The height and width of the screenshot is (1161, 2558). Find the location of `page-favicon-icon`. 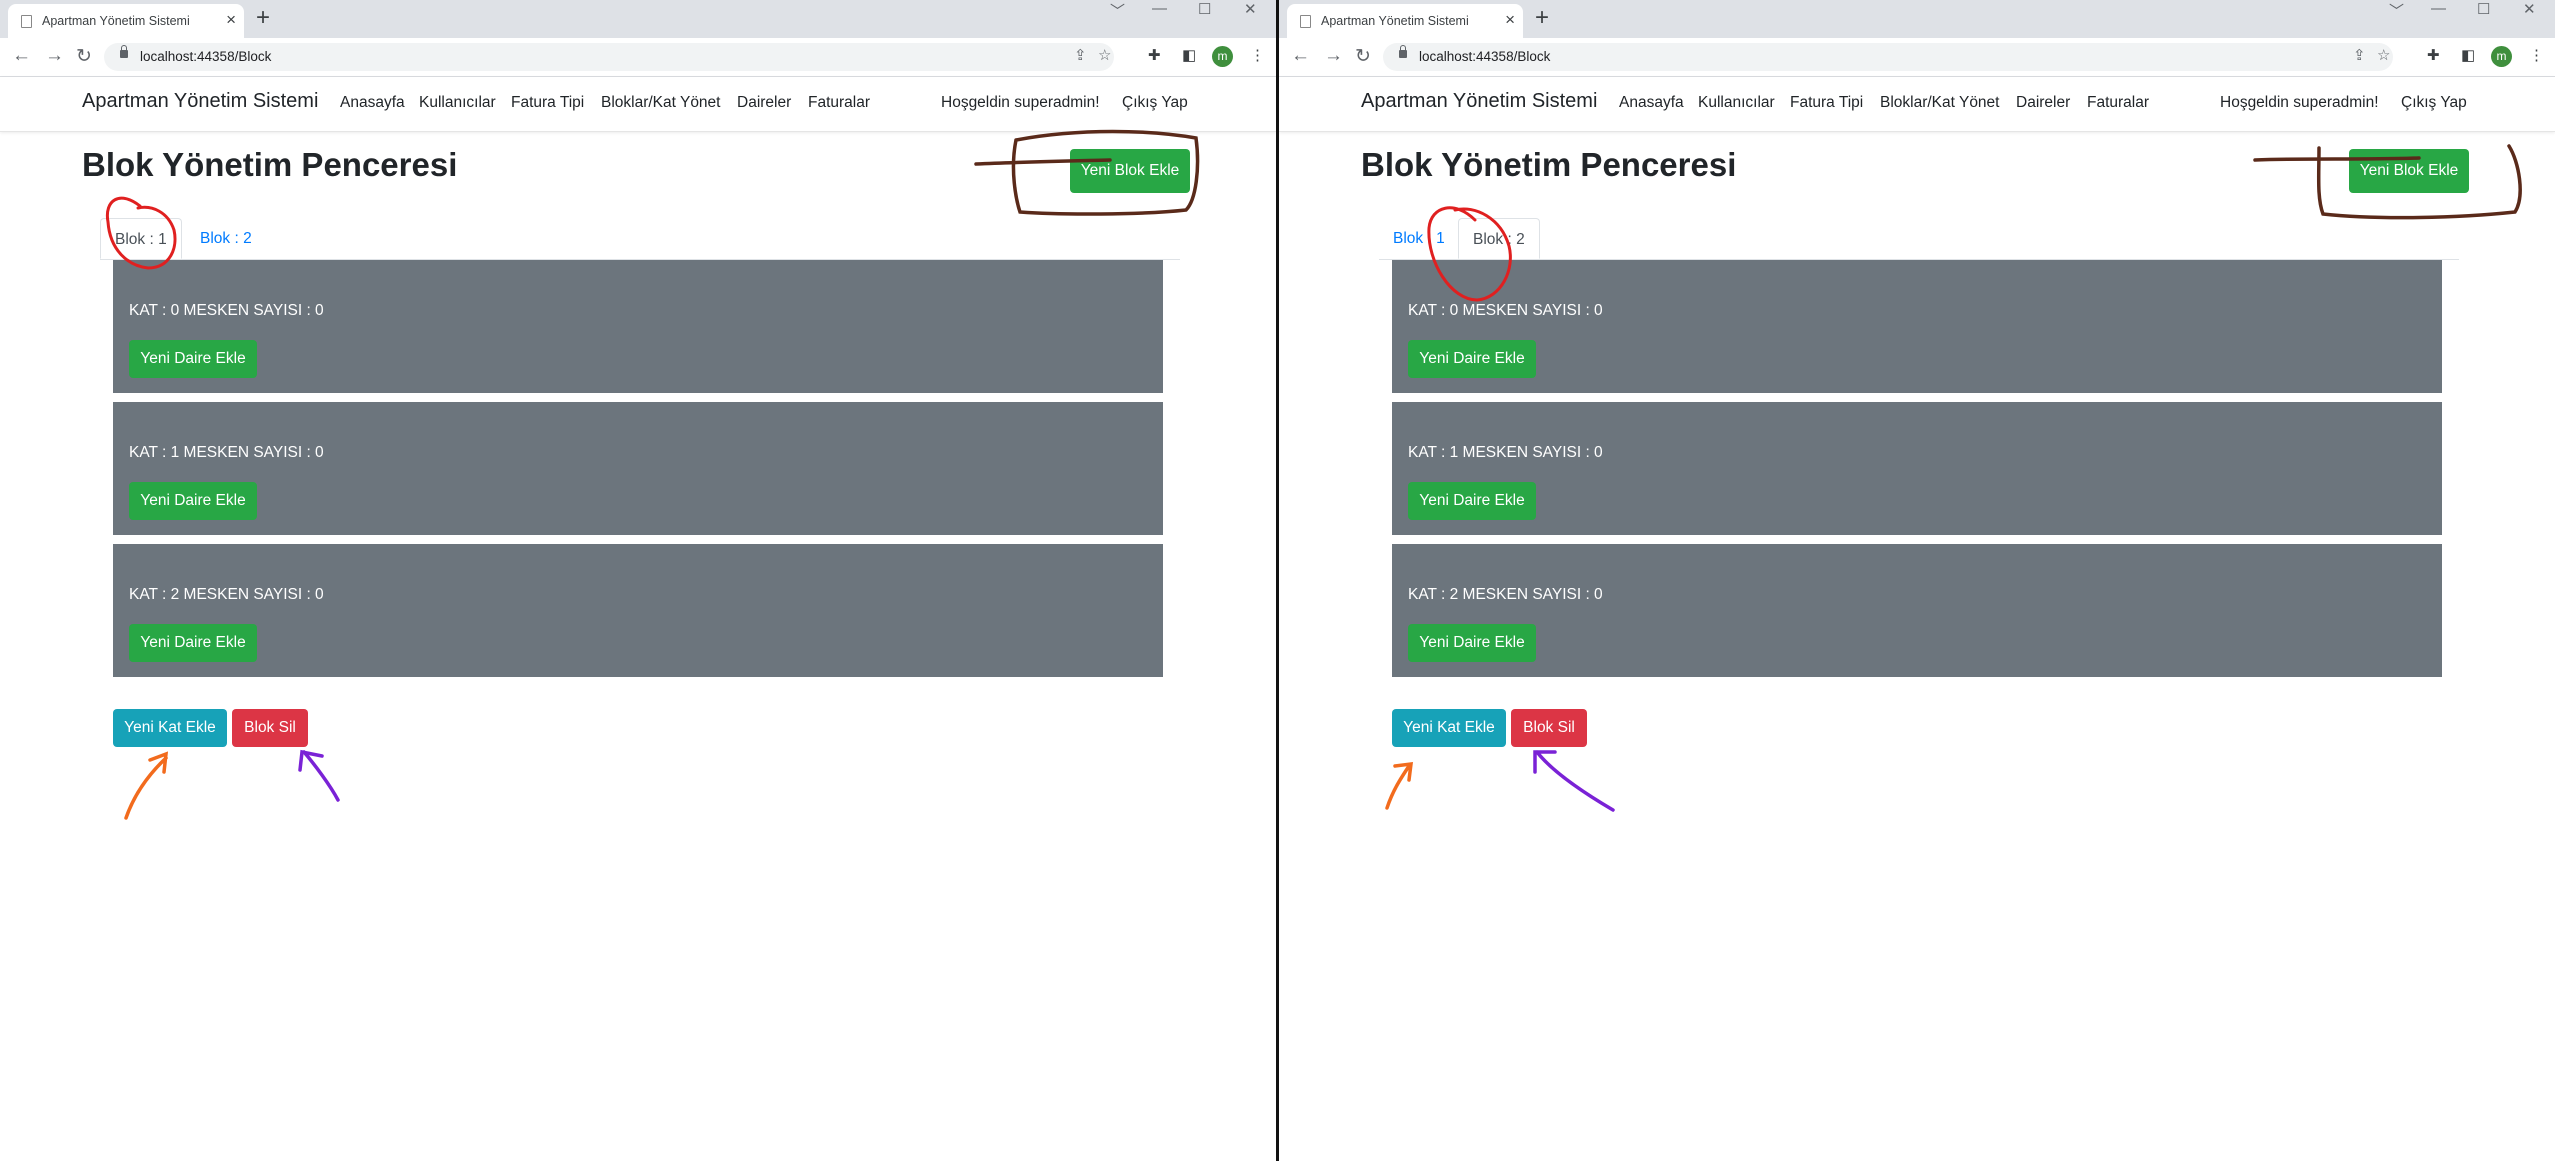

page-favicon-icon is located at coordinates (1305, 21).